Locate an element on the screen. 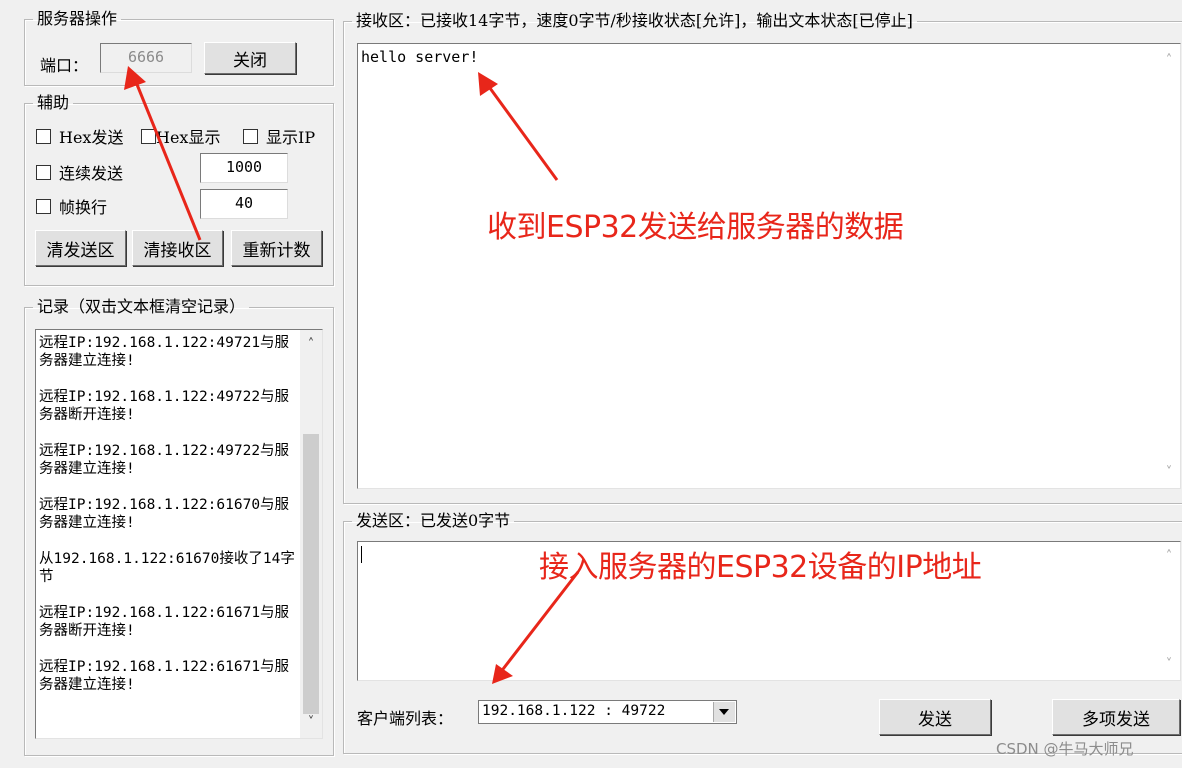  show-ip-checkbox: 显示IP is located at coordinates (279, 136).